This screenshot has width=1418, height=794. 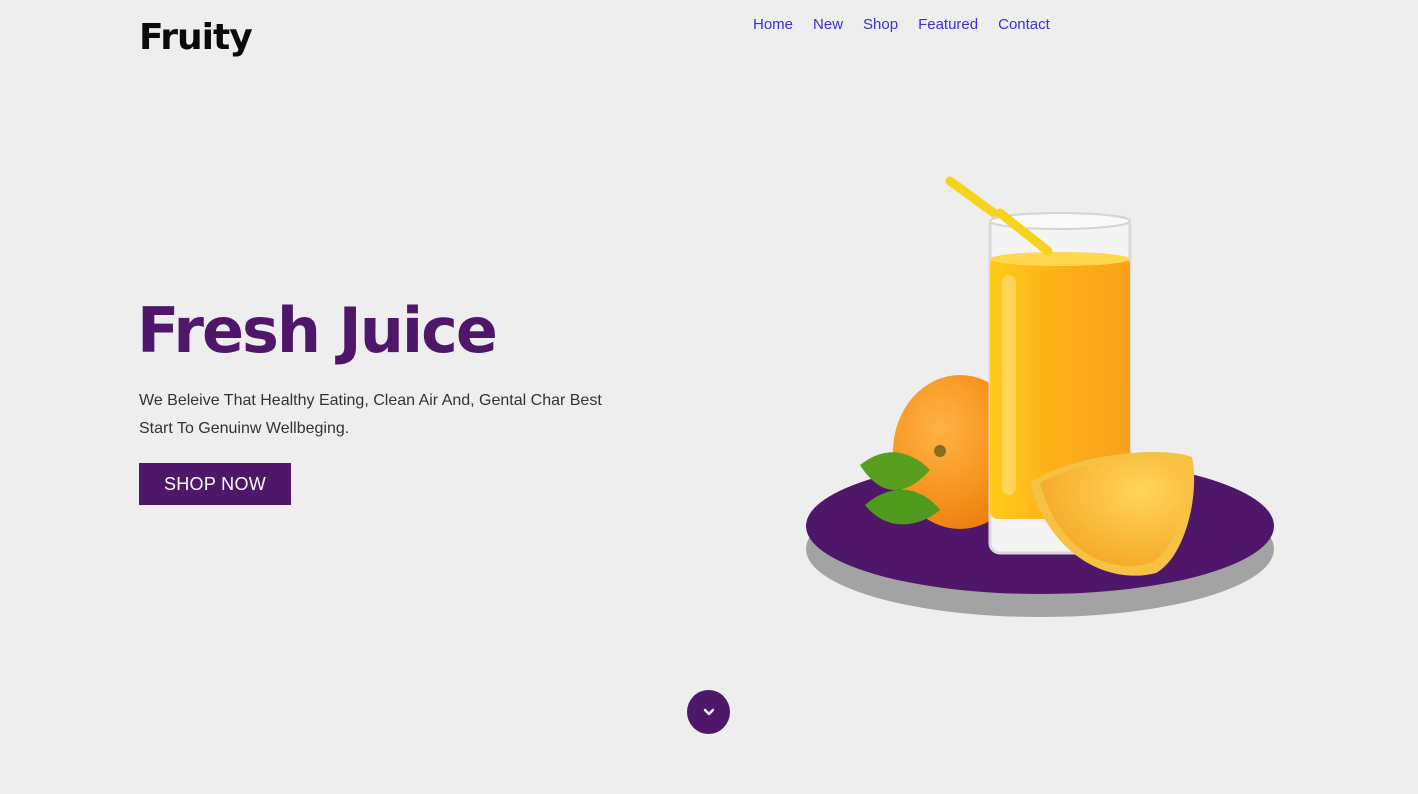 What do you see at coordinates (196, 38) in the screenshot?
I see `logo: Fruity` at bounding box center [196, 38].